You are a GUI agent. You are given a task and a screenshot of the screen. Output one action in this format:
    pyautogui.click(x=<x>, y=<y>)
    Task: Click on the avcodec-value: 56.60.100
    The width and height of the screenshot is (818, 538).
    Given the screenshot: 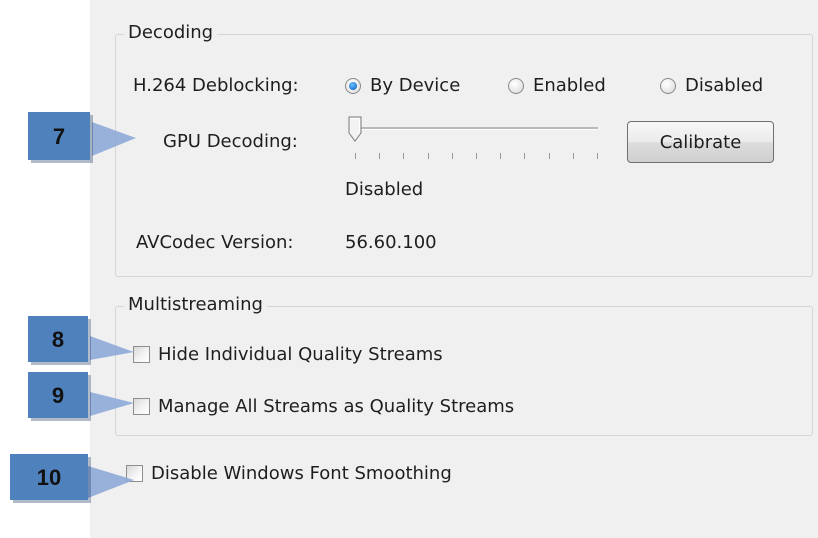 What is the action you would take?
    pyautogui.click(x=391, y=242)
    